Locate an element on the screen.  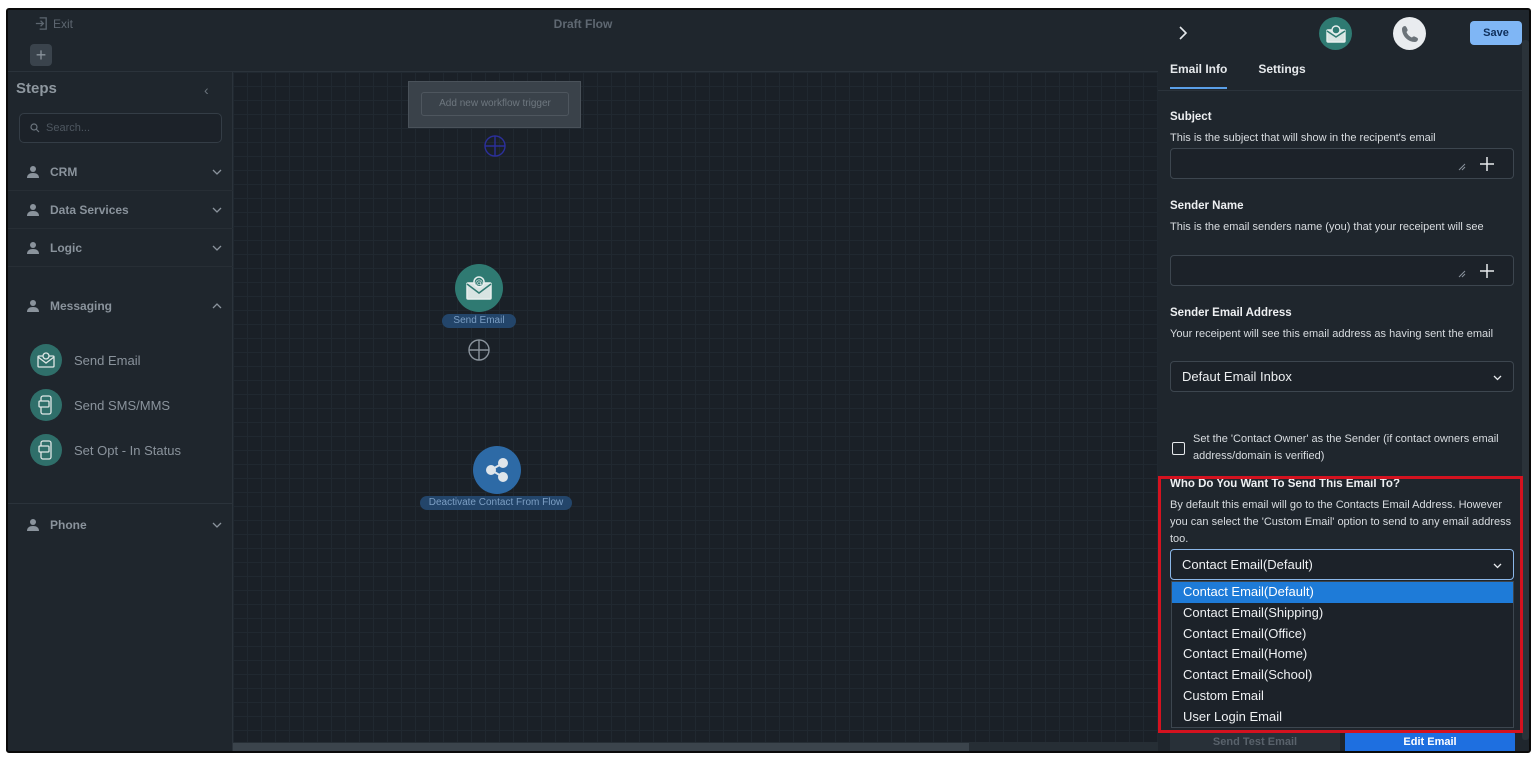
recipient-option: Contact Email(Home) is located at coordinates (1342, 654).